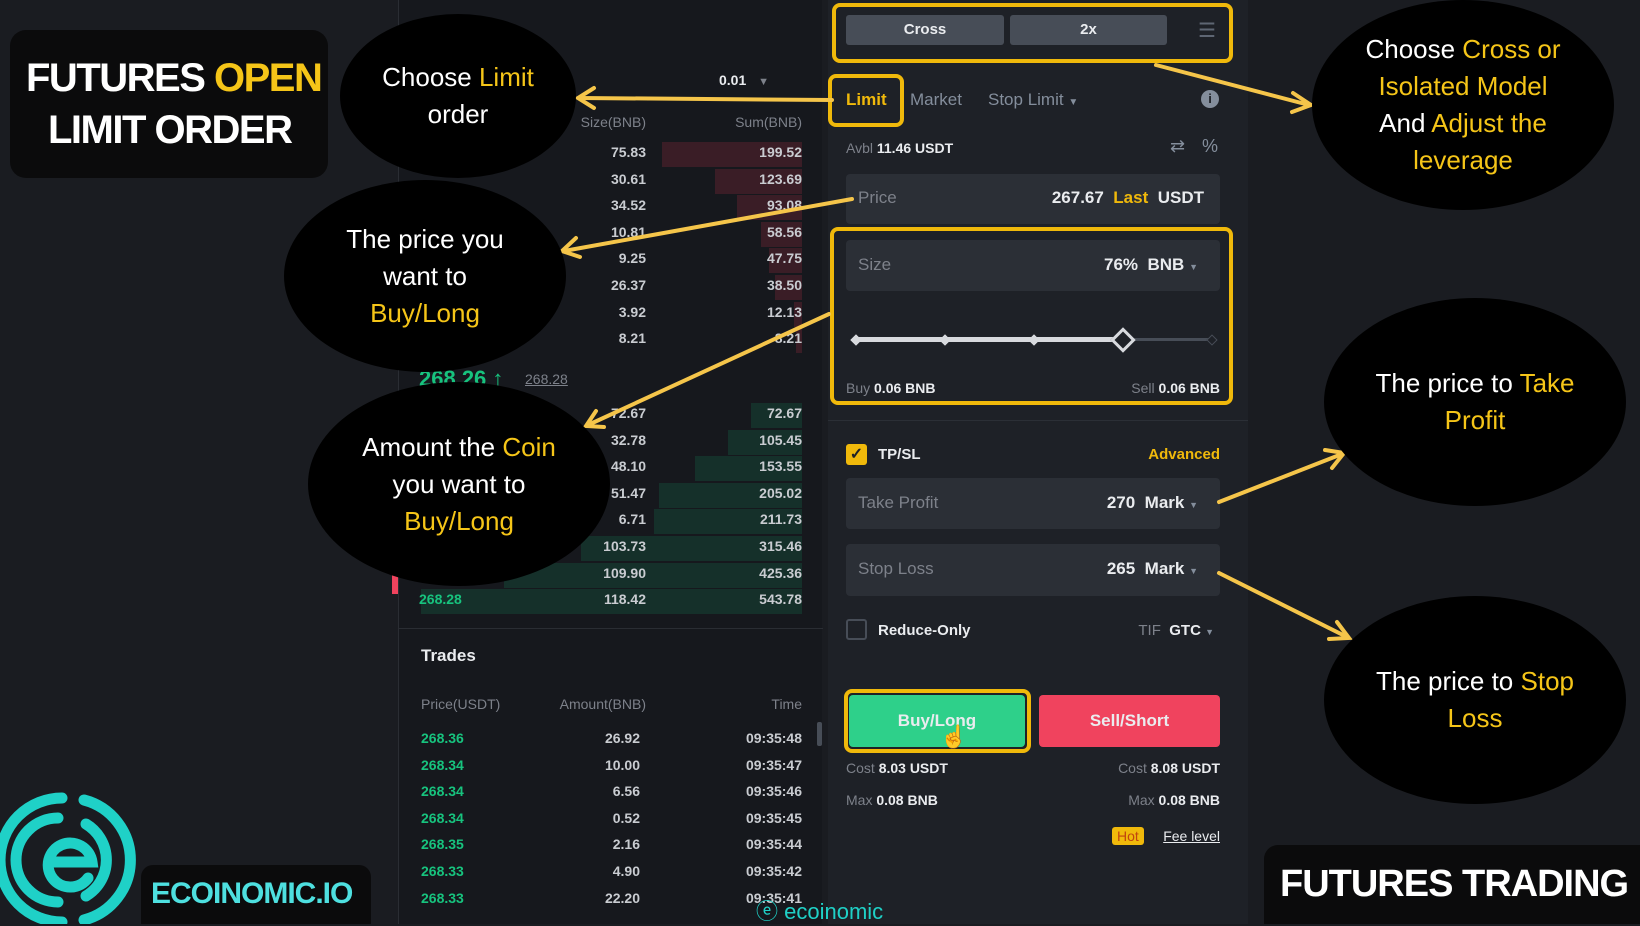 The height and width of the screenshot is (926, 1640). I want to click on ecoinomic-logo, so click(68, 858).